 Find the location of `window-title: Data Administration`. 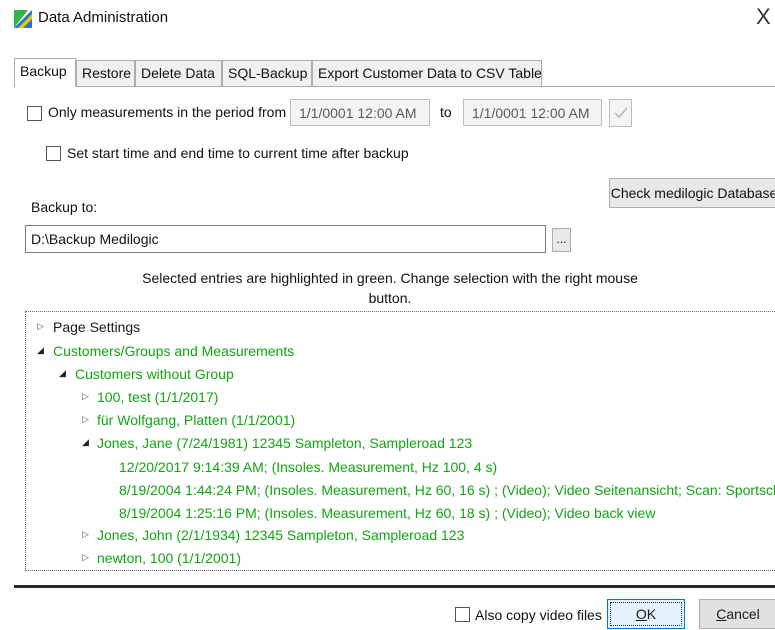

window-title: Data Administration is located at coordinates (103, 17).